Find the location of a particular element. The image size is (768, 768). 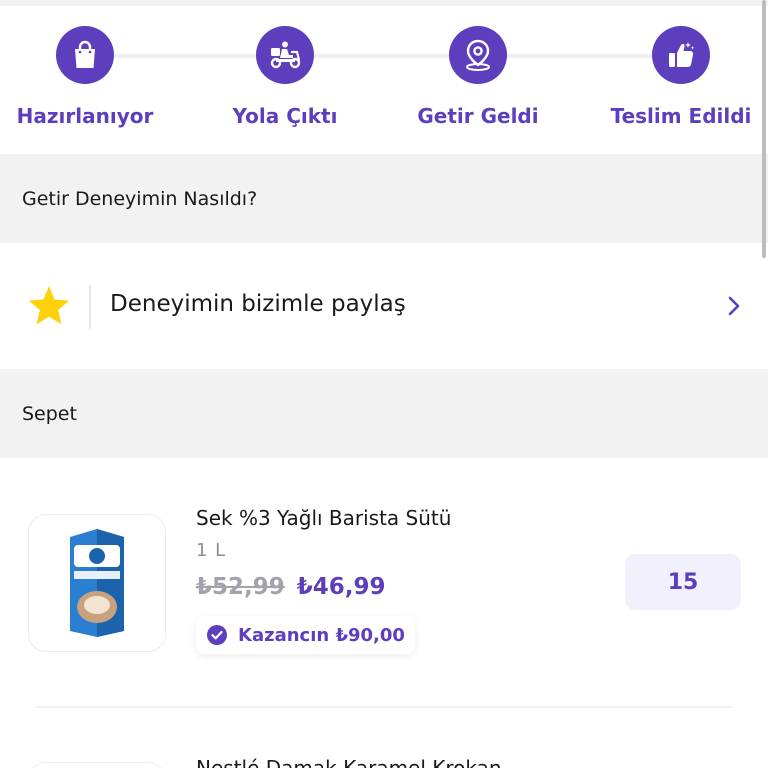

experience-section-header: Getir Deneyimin Nasıldı? is located at coordinates (384, 198).